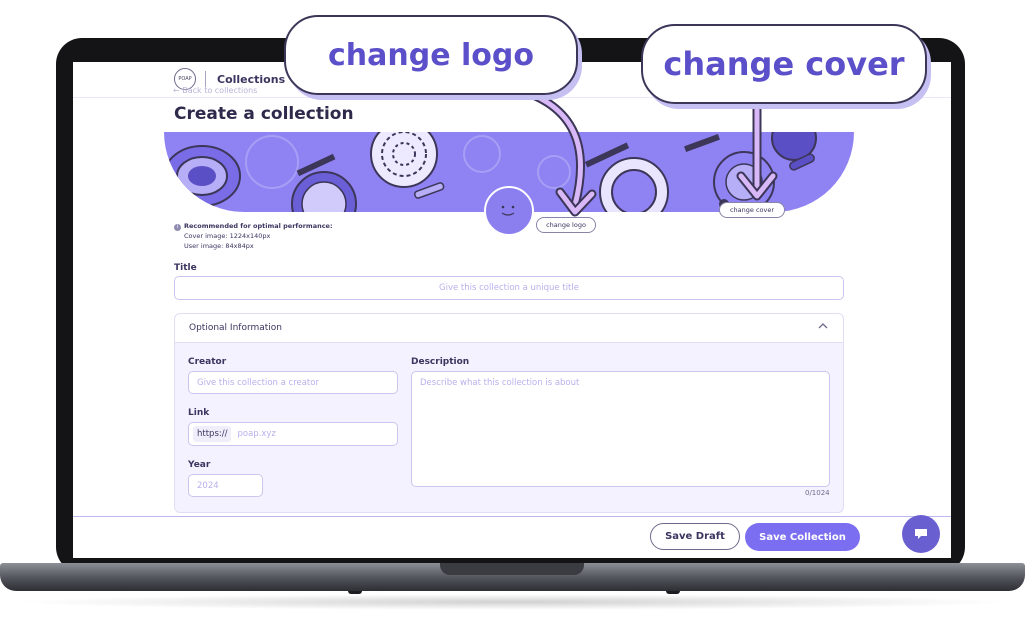  Describe the element at coordinates (219, 246) in the screenshot. I see `recommendation-user: User image: 84x84px` at that location.